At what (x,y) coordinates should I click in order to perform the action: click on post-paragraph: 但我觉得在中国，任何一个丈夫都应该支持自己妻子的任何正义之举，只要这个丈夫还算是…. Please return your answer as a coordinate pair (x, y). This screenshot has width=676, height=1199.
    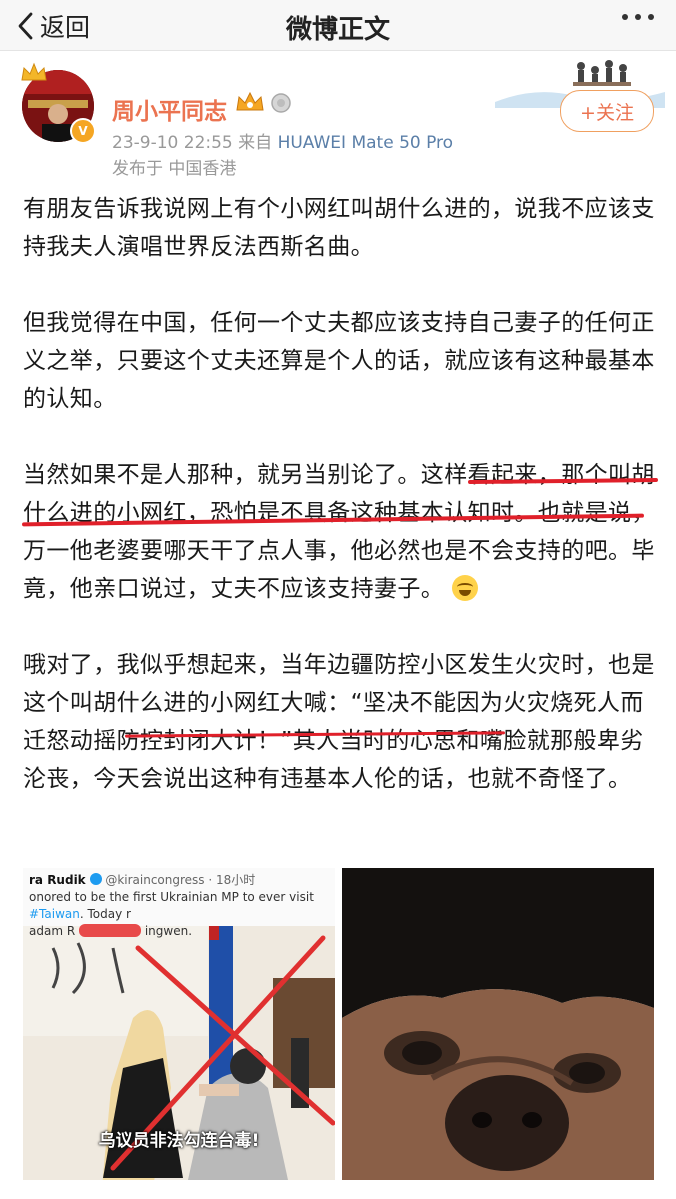
    Looking at the image, I should click on (339, 361).